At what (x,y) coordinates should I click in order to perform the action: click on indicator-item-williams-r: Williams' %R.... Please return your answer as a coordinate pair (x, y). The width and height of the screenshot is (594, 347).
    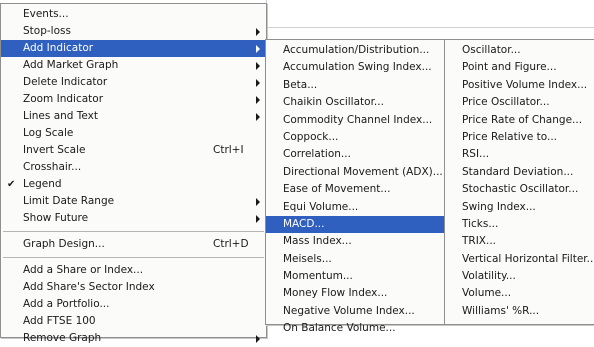
    Looking at the image, I should click on (519, 311).